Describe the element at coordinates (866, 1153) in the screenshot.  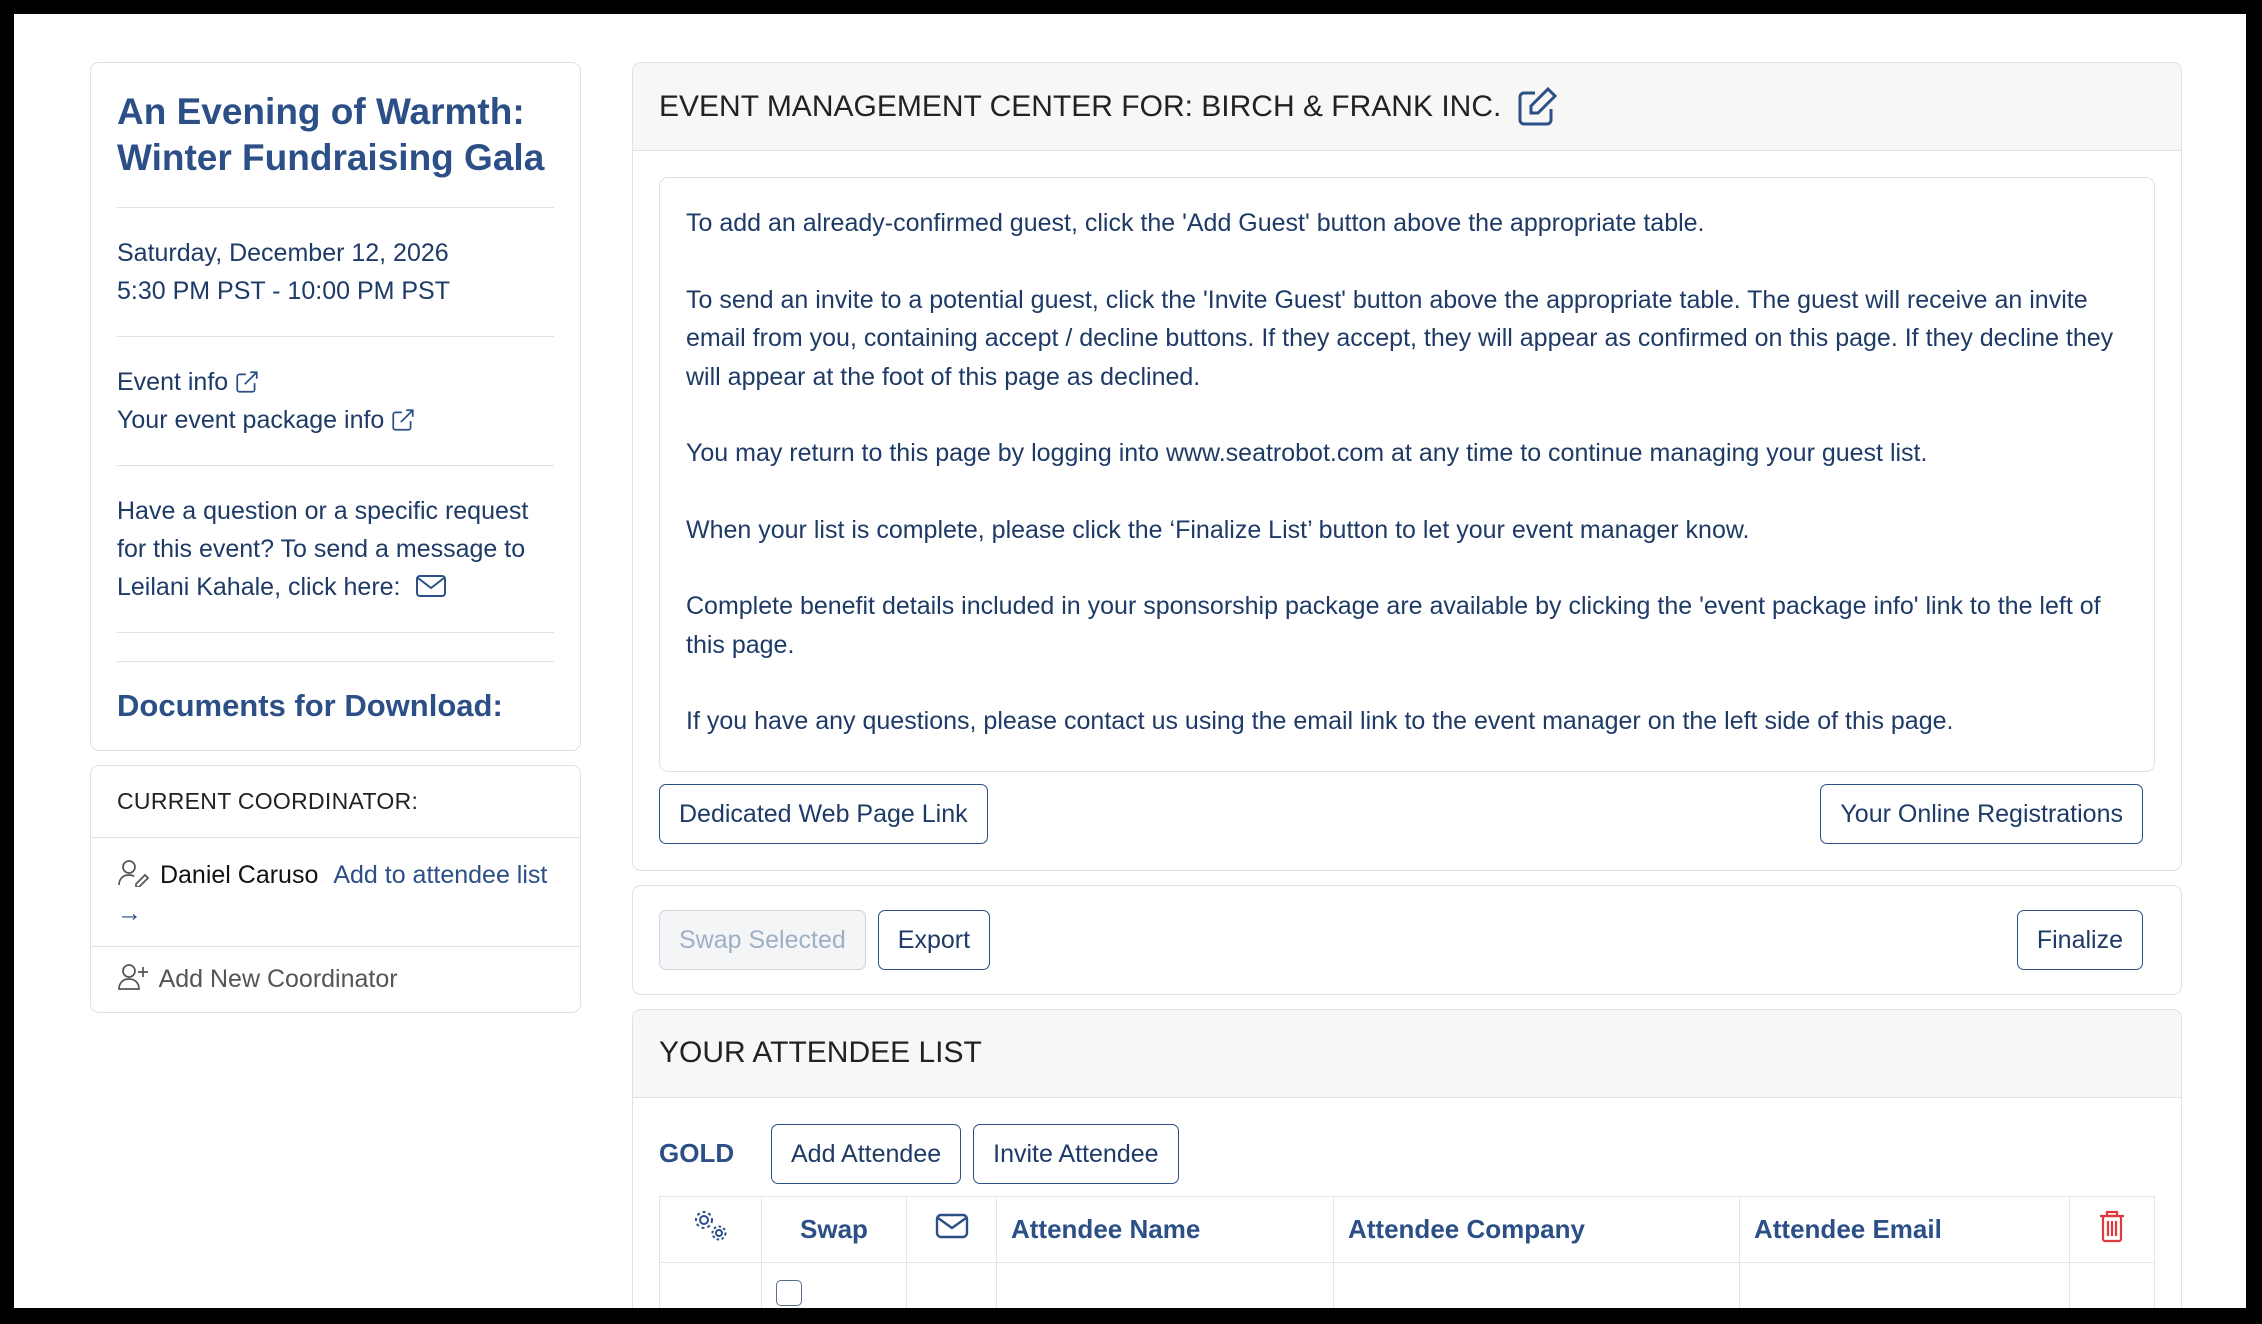
I see `add-attendee-button: Add Attendee` at that location.